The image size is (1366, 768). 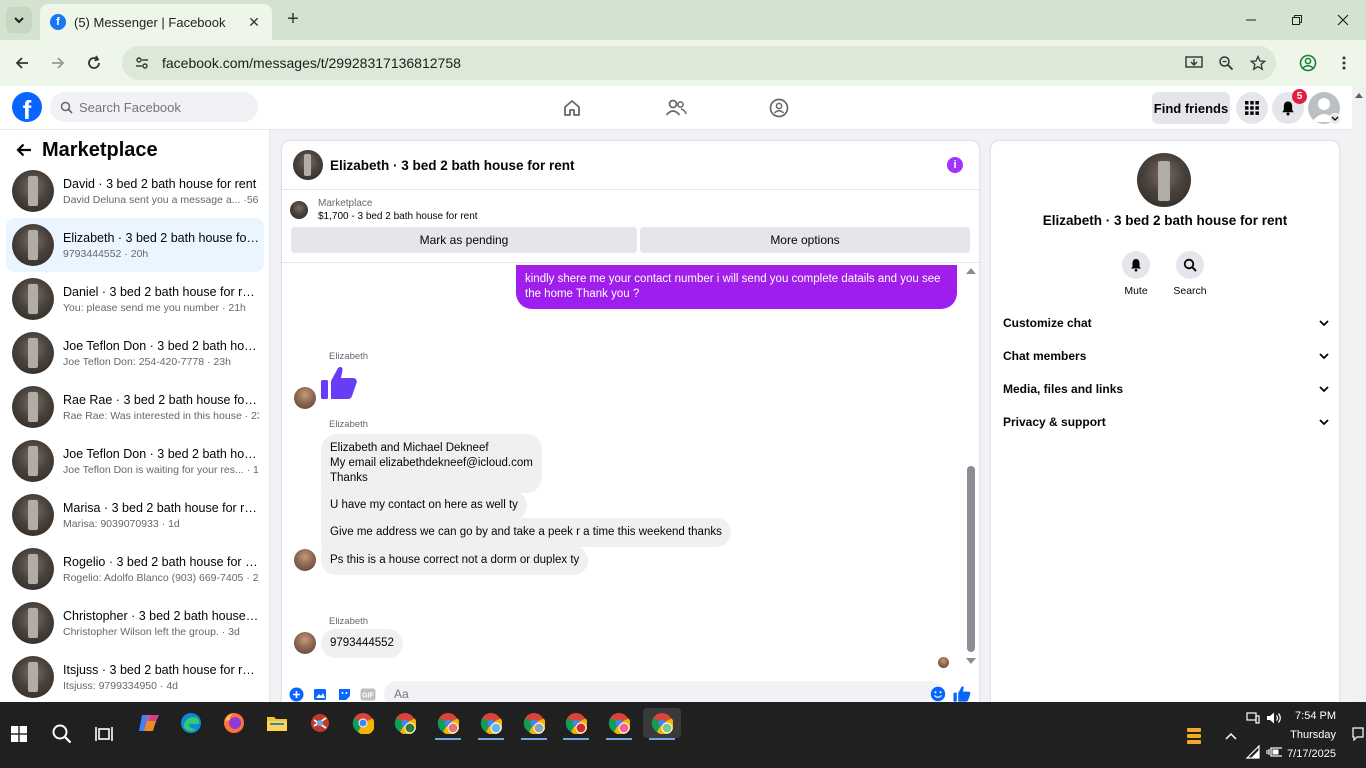 I want to click on browser-tab: f (5) Messenger | Facebook ✕, so click(x=156, y=22).